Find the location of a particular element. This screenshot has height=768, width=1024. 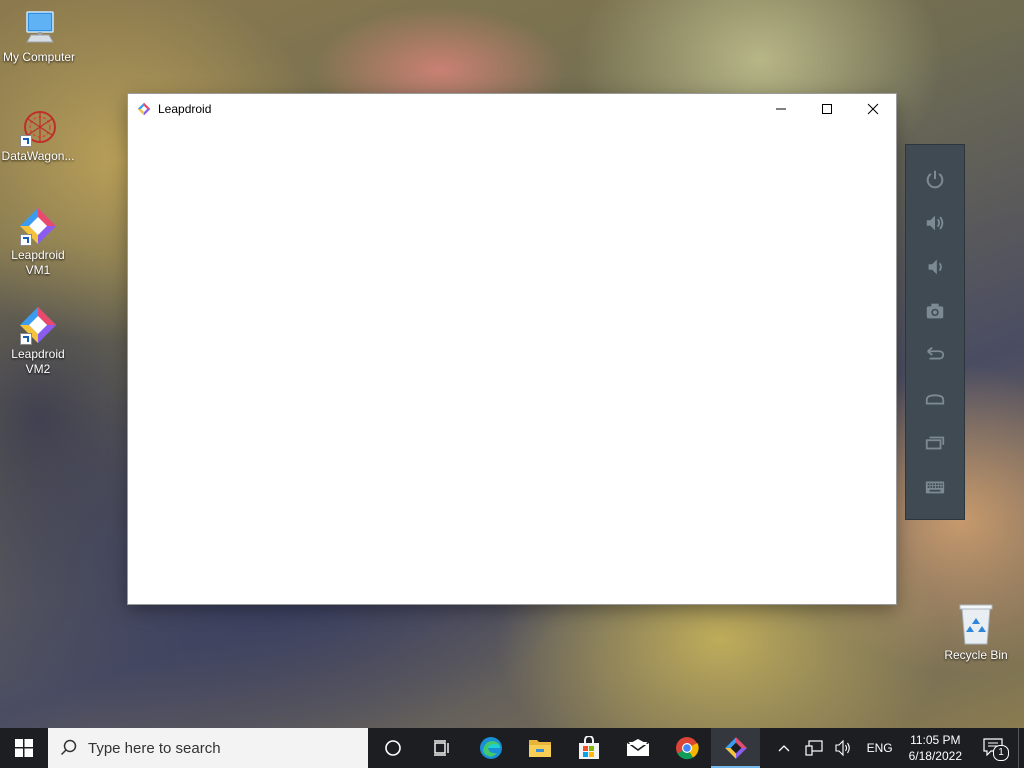

maximize-button is located at coordinates (827, 109).